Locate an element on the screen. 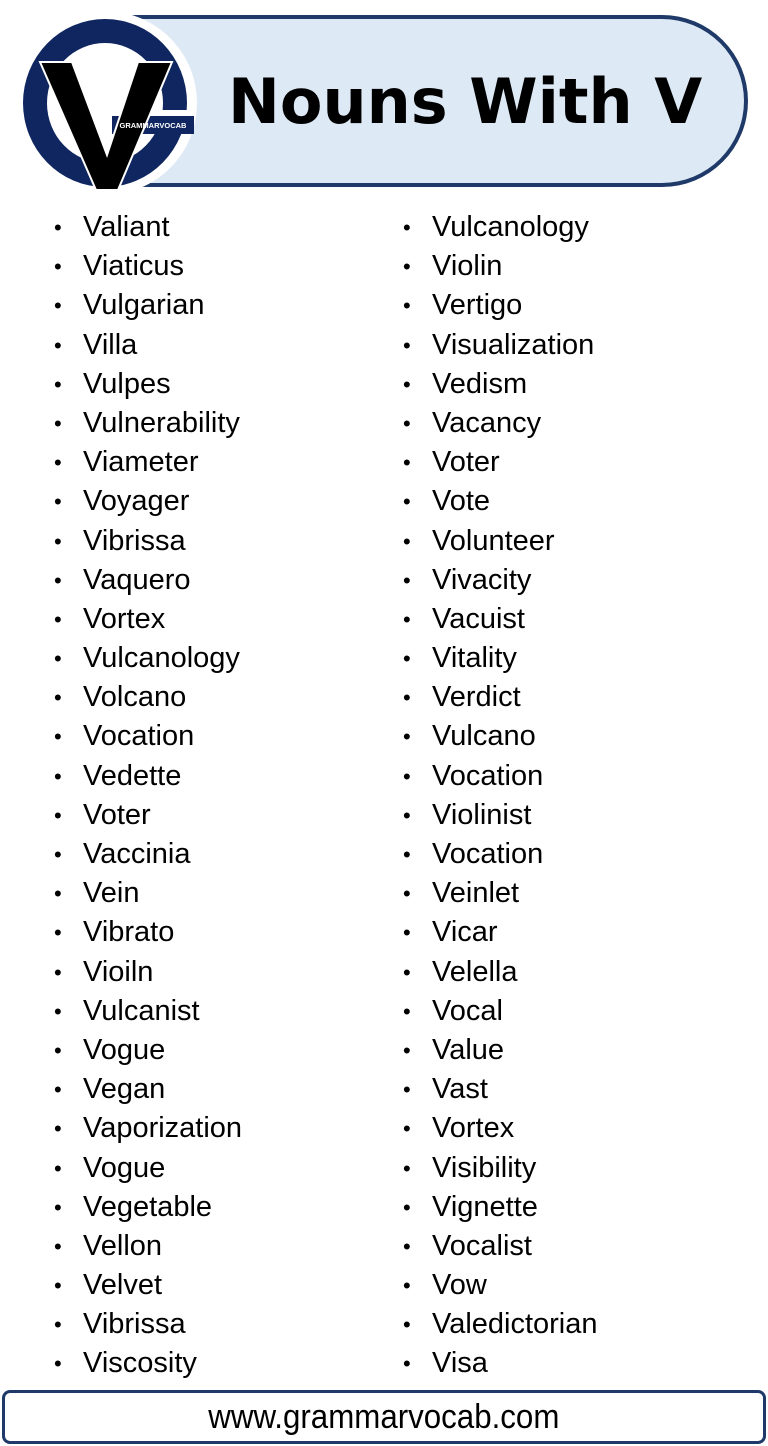 This screenshot has width=768, height=1446. list-item: • Value is located at coordinates (499, 1050).